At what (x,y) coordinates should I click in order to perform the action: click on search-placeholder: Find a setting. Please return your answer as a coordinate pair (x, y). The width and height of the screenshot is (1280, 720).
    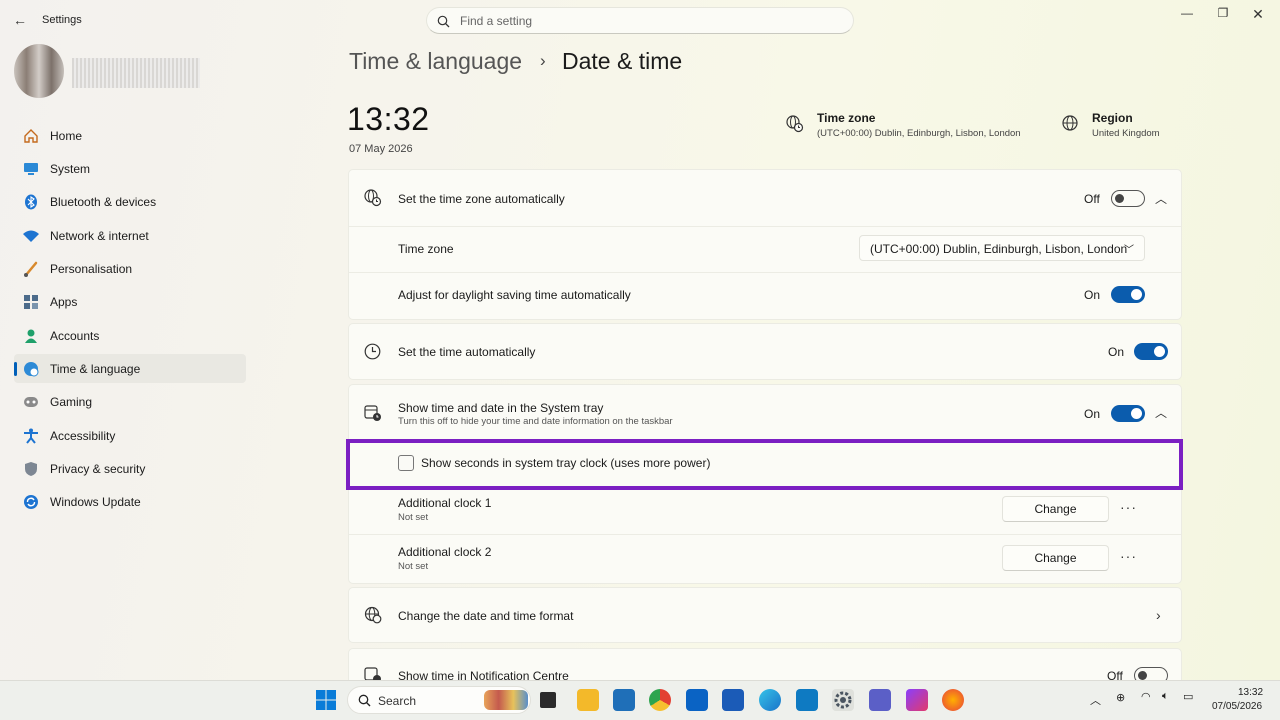
    Looking at the image, I should click on (496, 21).